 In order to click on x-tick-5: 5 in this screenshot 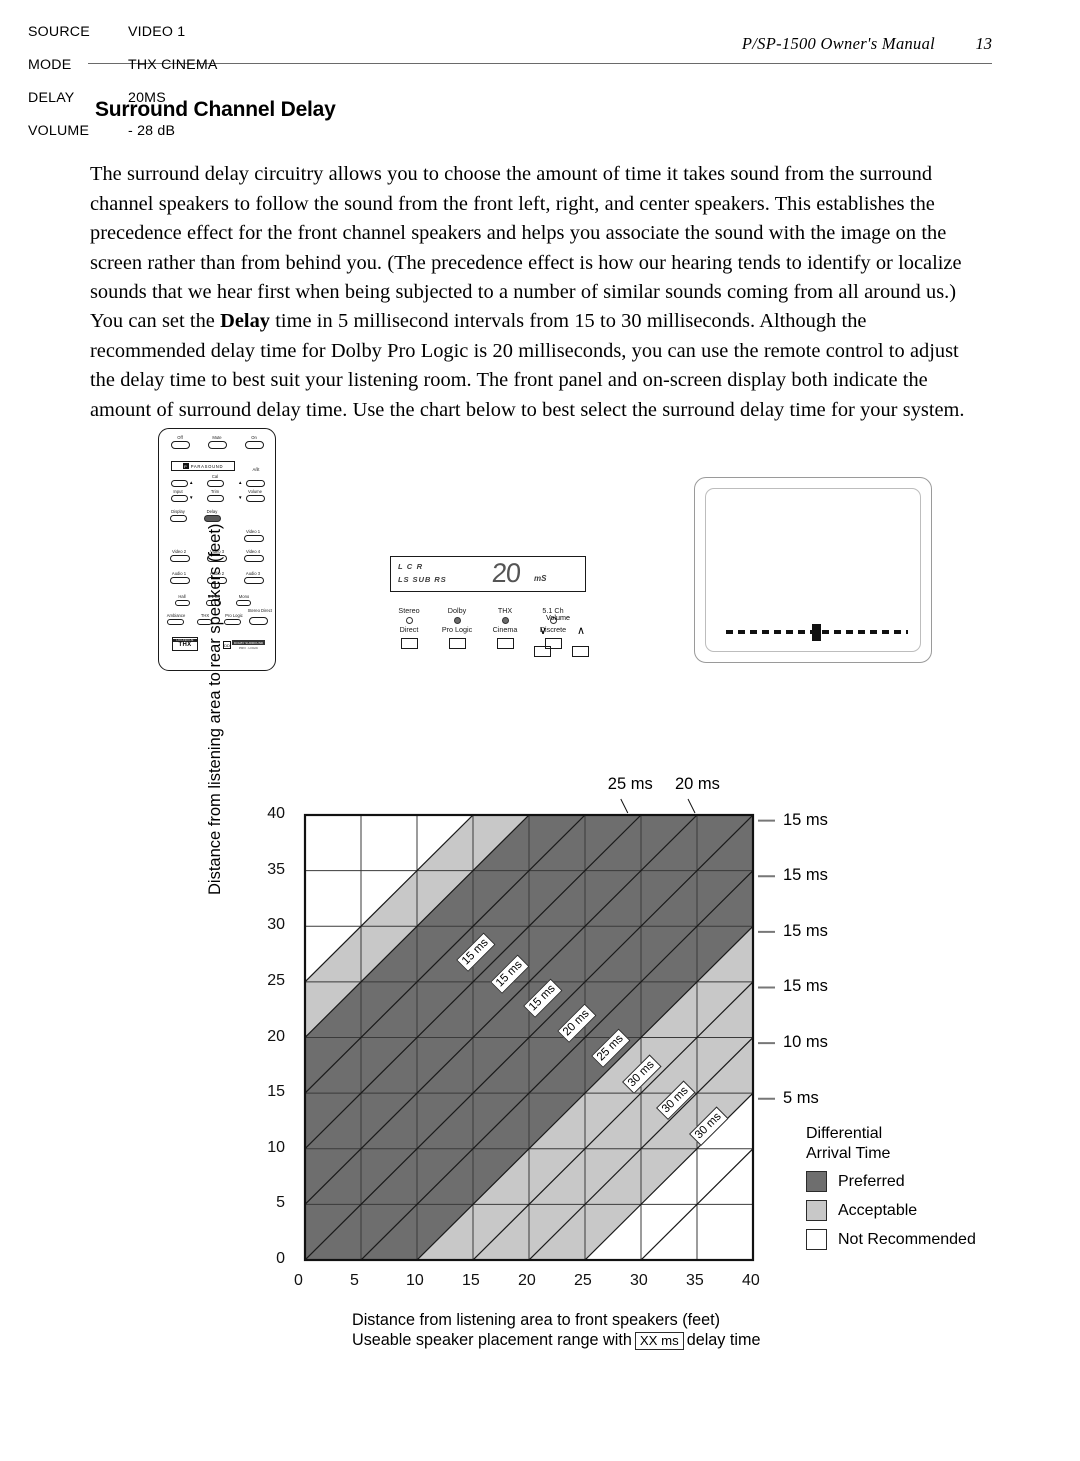, I will do `click(354, 1280)`.